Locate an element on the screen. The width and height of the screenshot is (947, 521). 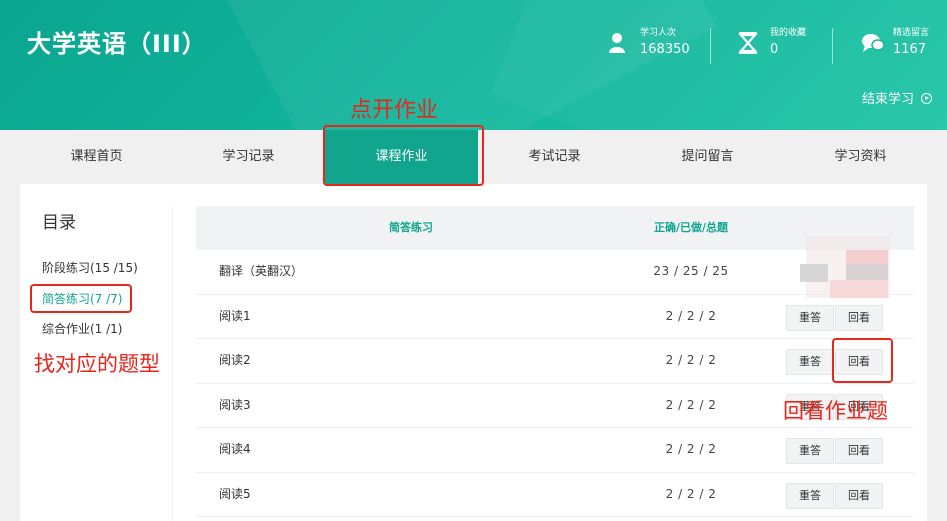
row-name: 翻译（英翻汉） is located at coordinates (261, 271).